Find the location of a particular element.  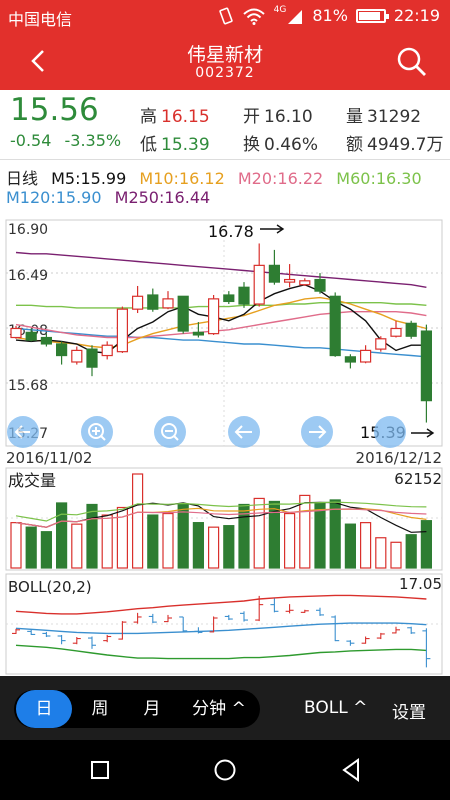

period-switcher: 日 周 月 分钟 ^ is located at coordinates (137, 709).